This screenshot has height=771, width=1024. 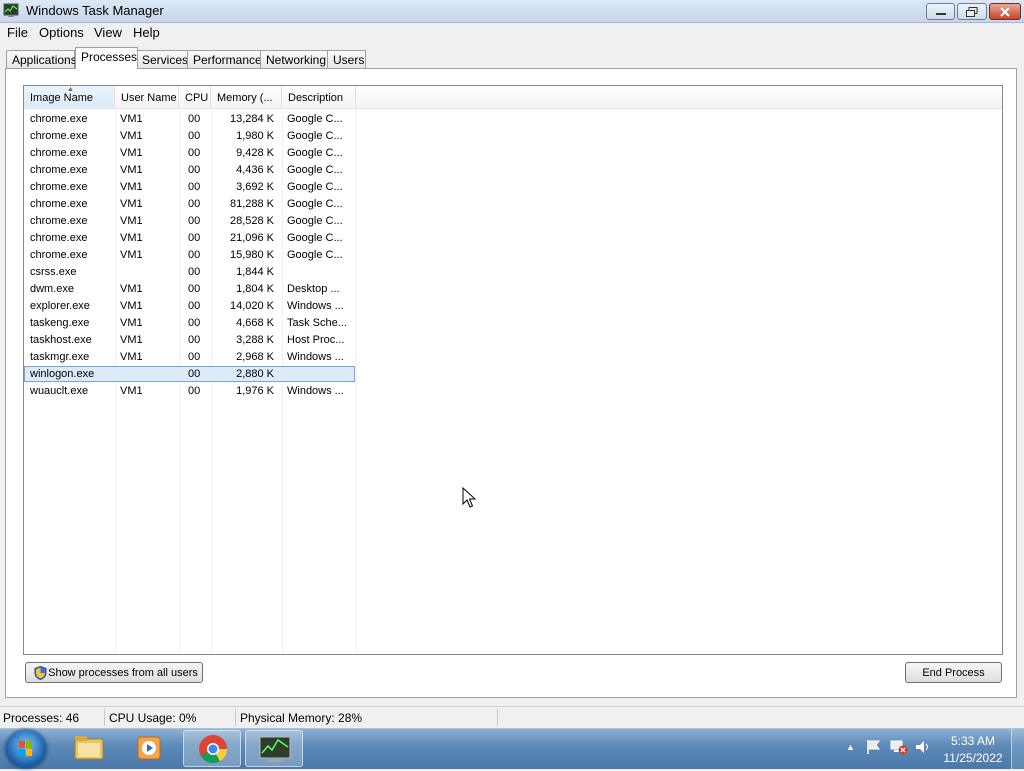 What do you see at coordinates (162, 59) in the screenshot?
I see `tab-services: Services` at bounding box center [162, 59].